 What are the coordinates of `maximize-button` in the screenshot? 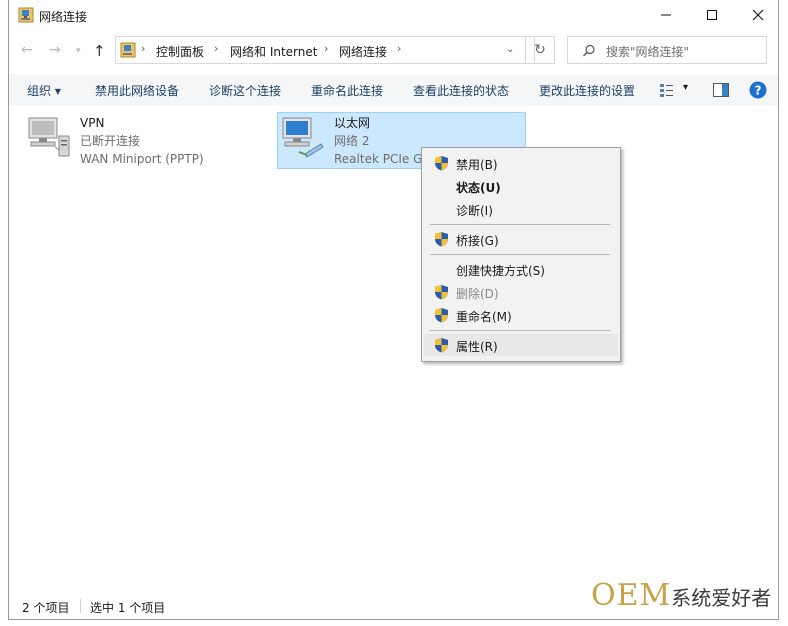 It's located at (712, 15).